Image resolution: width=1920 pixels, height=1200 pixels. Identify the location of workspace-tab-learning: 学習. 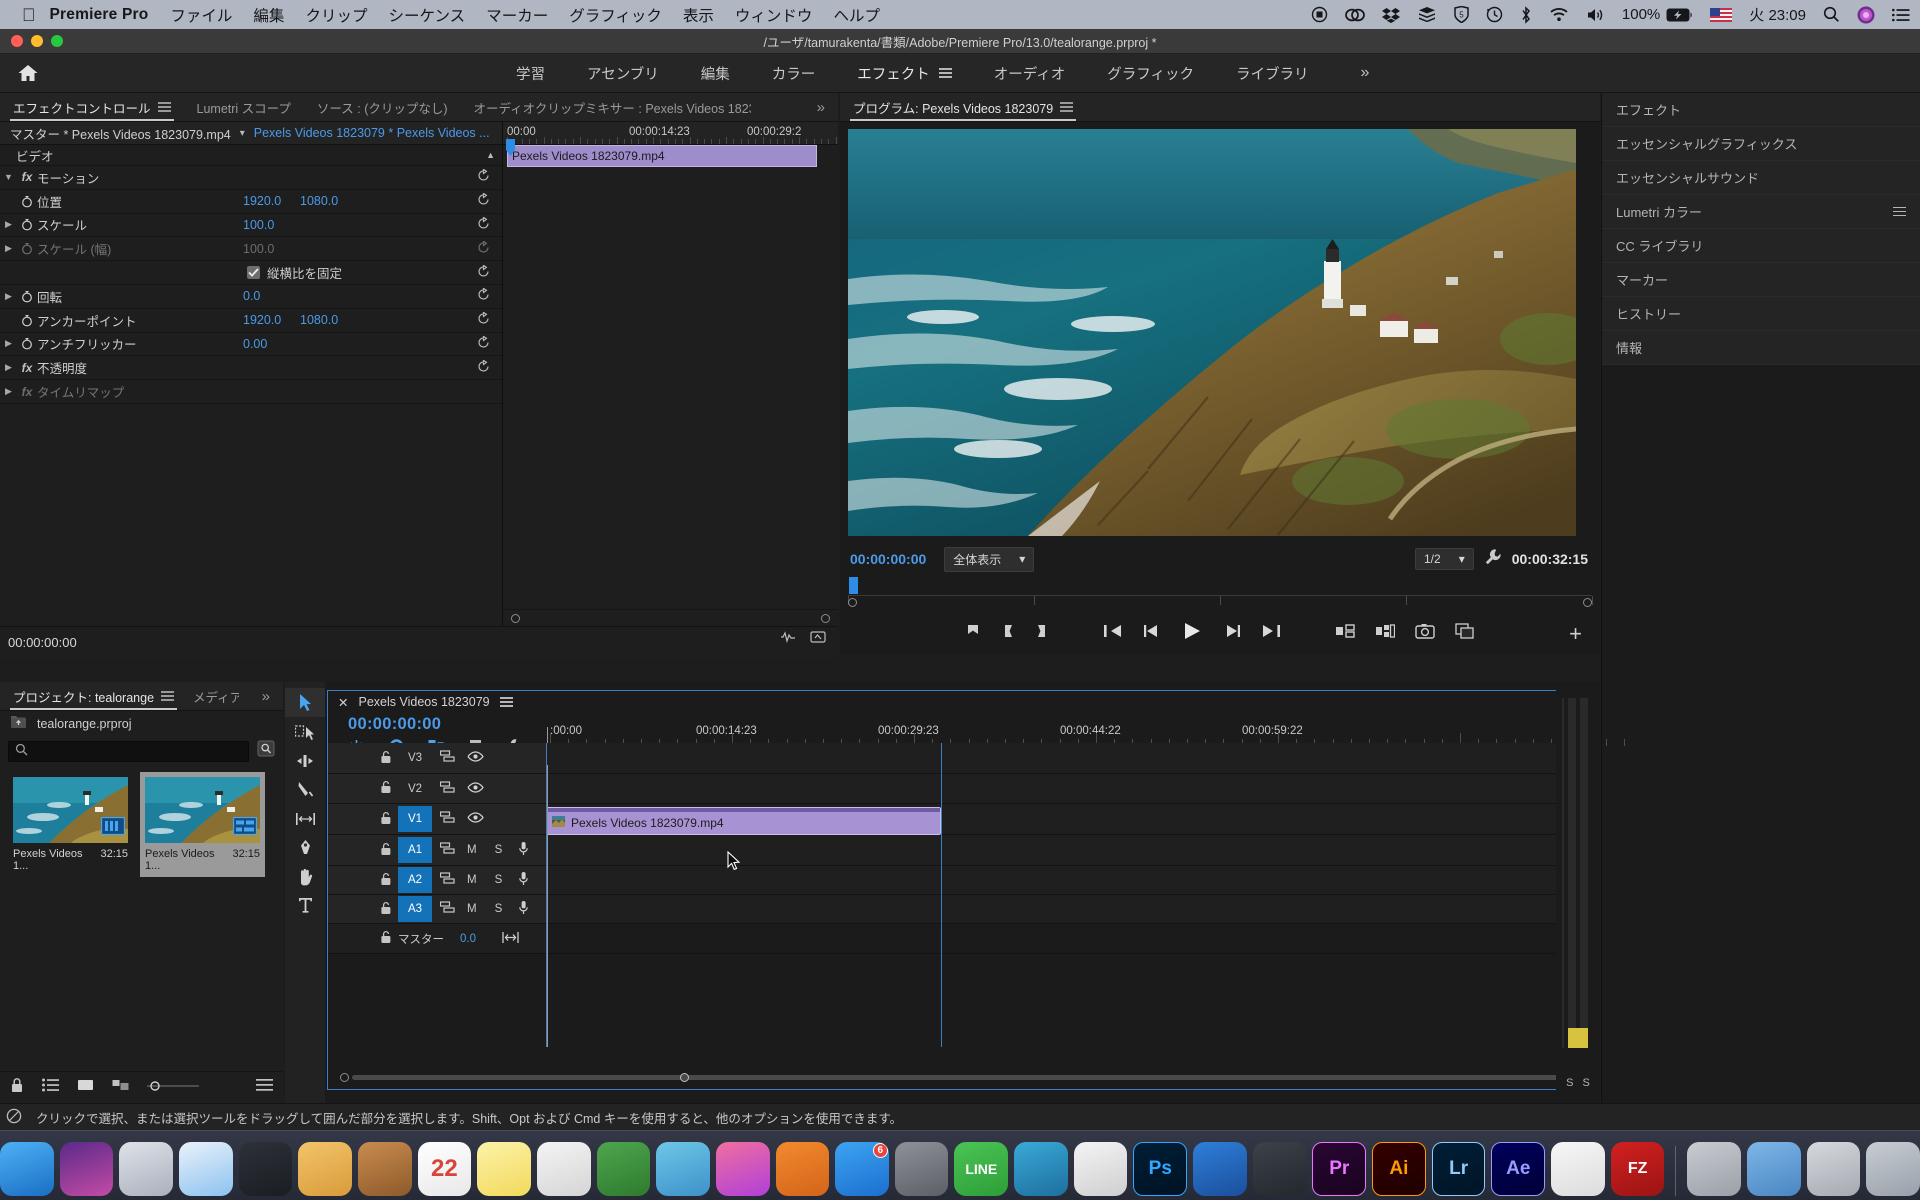
(530, 73).